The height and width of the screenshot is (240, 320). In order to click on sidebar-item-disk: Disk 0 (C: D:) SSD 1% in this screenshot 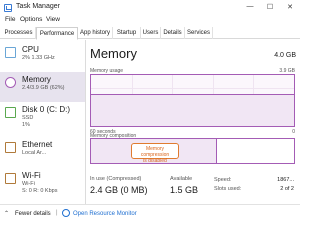, I will do `click(42, 119)`.